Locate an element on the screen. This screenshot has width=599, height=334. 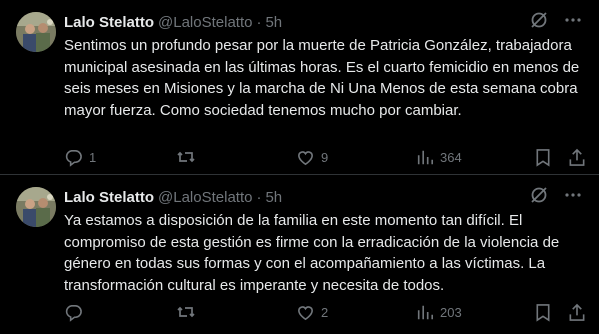
reply-button is located at coordinates (76, 312).